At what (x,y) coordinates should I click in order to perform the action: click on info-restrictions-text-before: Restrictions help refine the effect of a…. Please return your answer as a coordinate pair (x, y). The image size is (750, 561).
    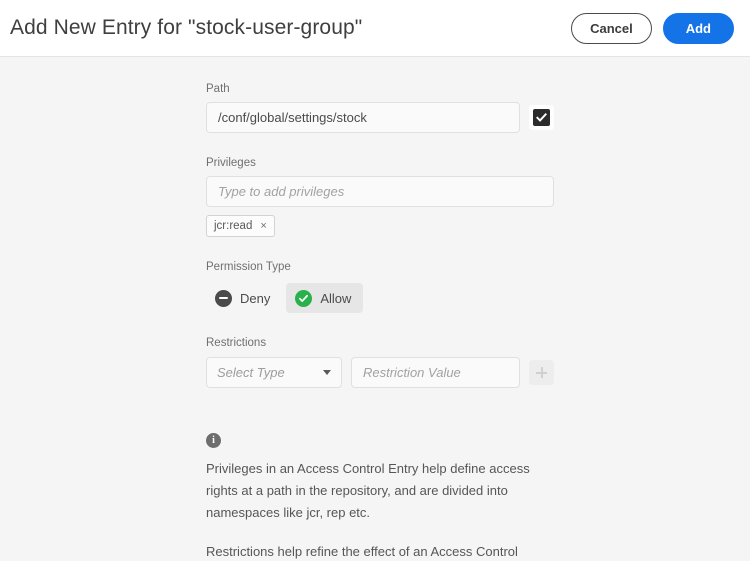
    Looking at the image, I should click on (362, 551).